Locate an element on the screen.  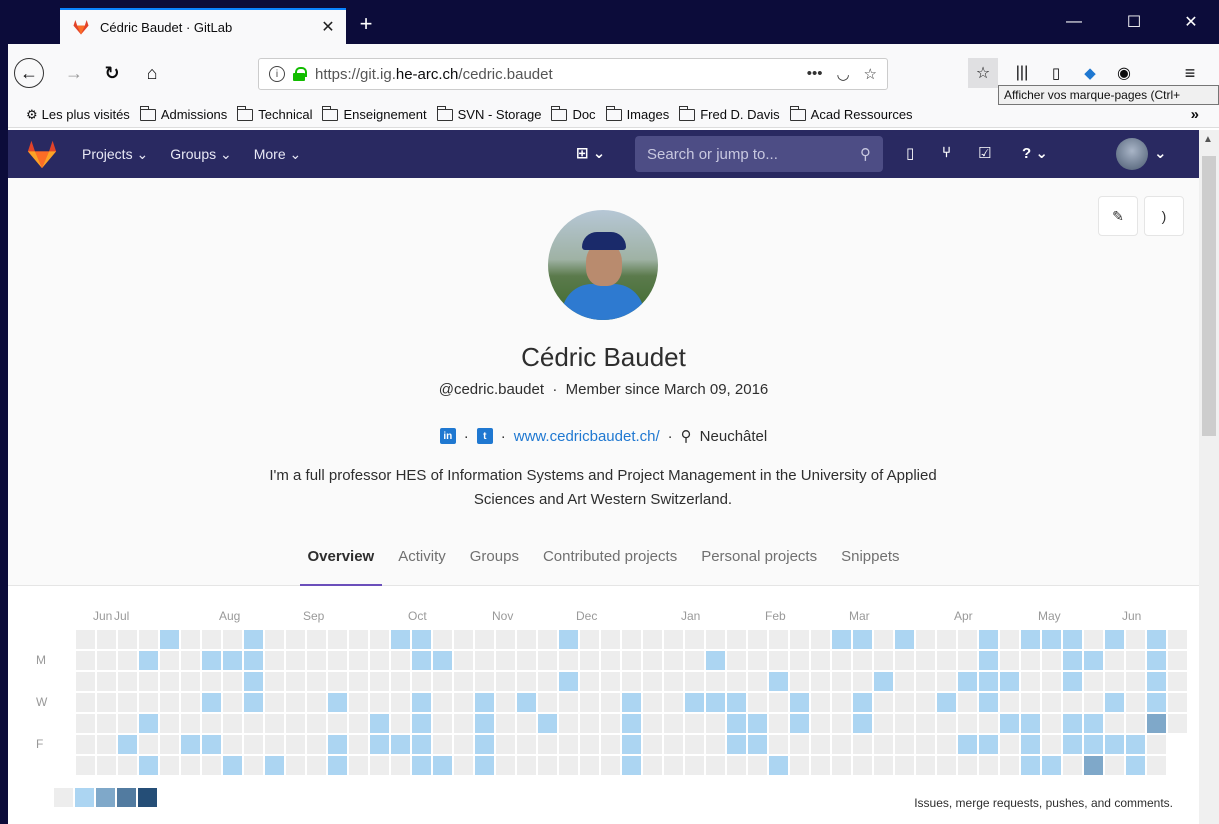
bookmark-star-icon: ☆ is located at coordinates (870, 74).